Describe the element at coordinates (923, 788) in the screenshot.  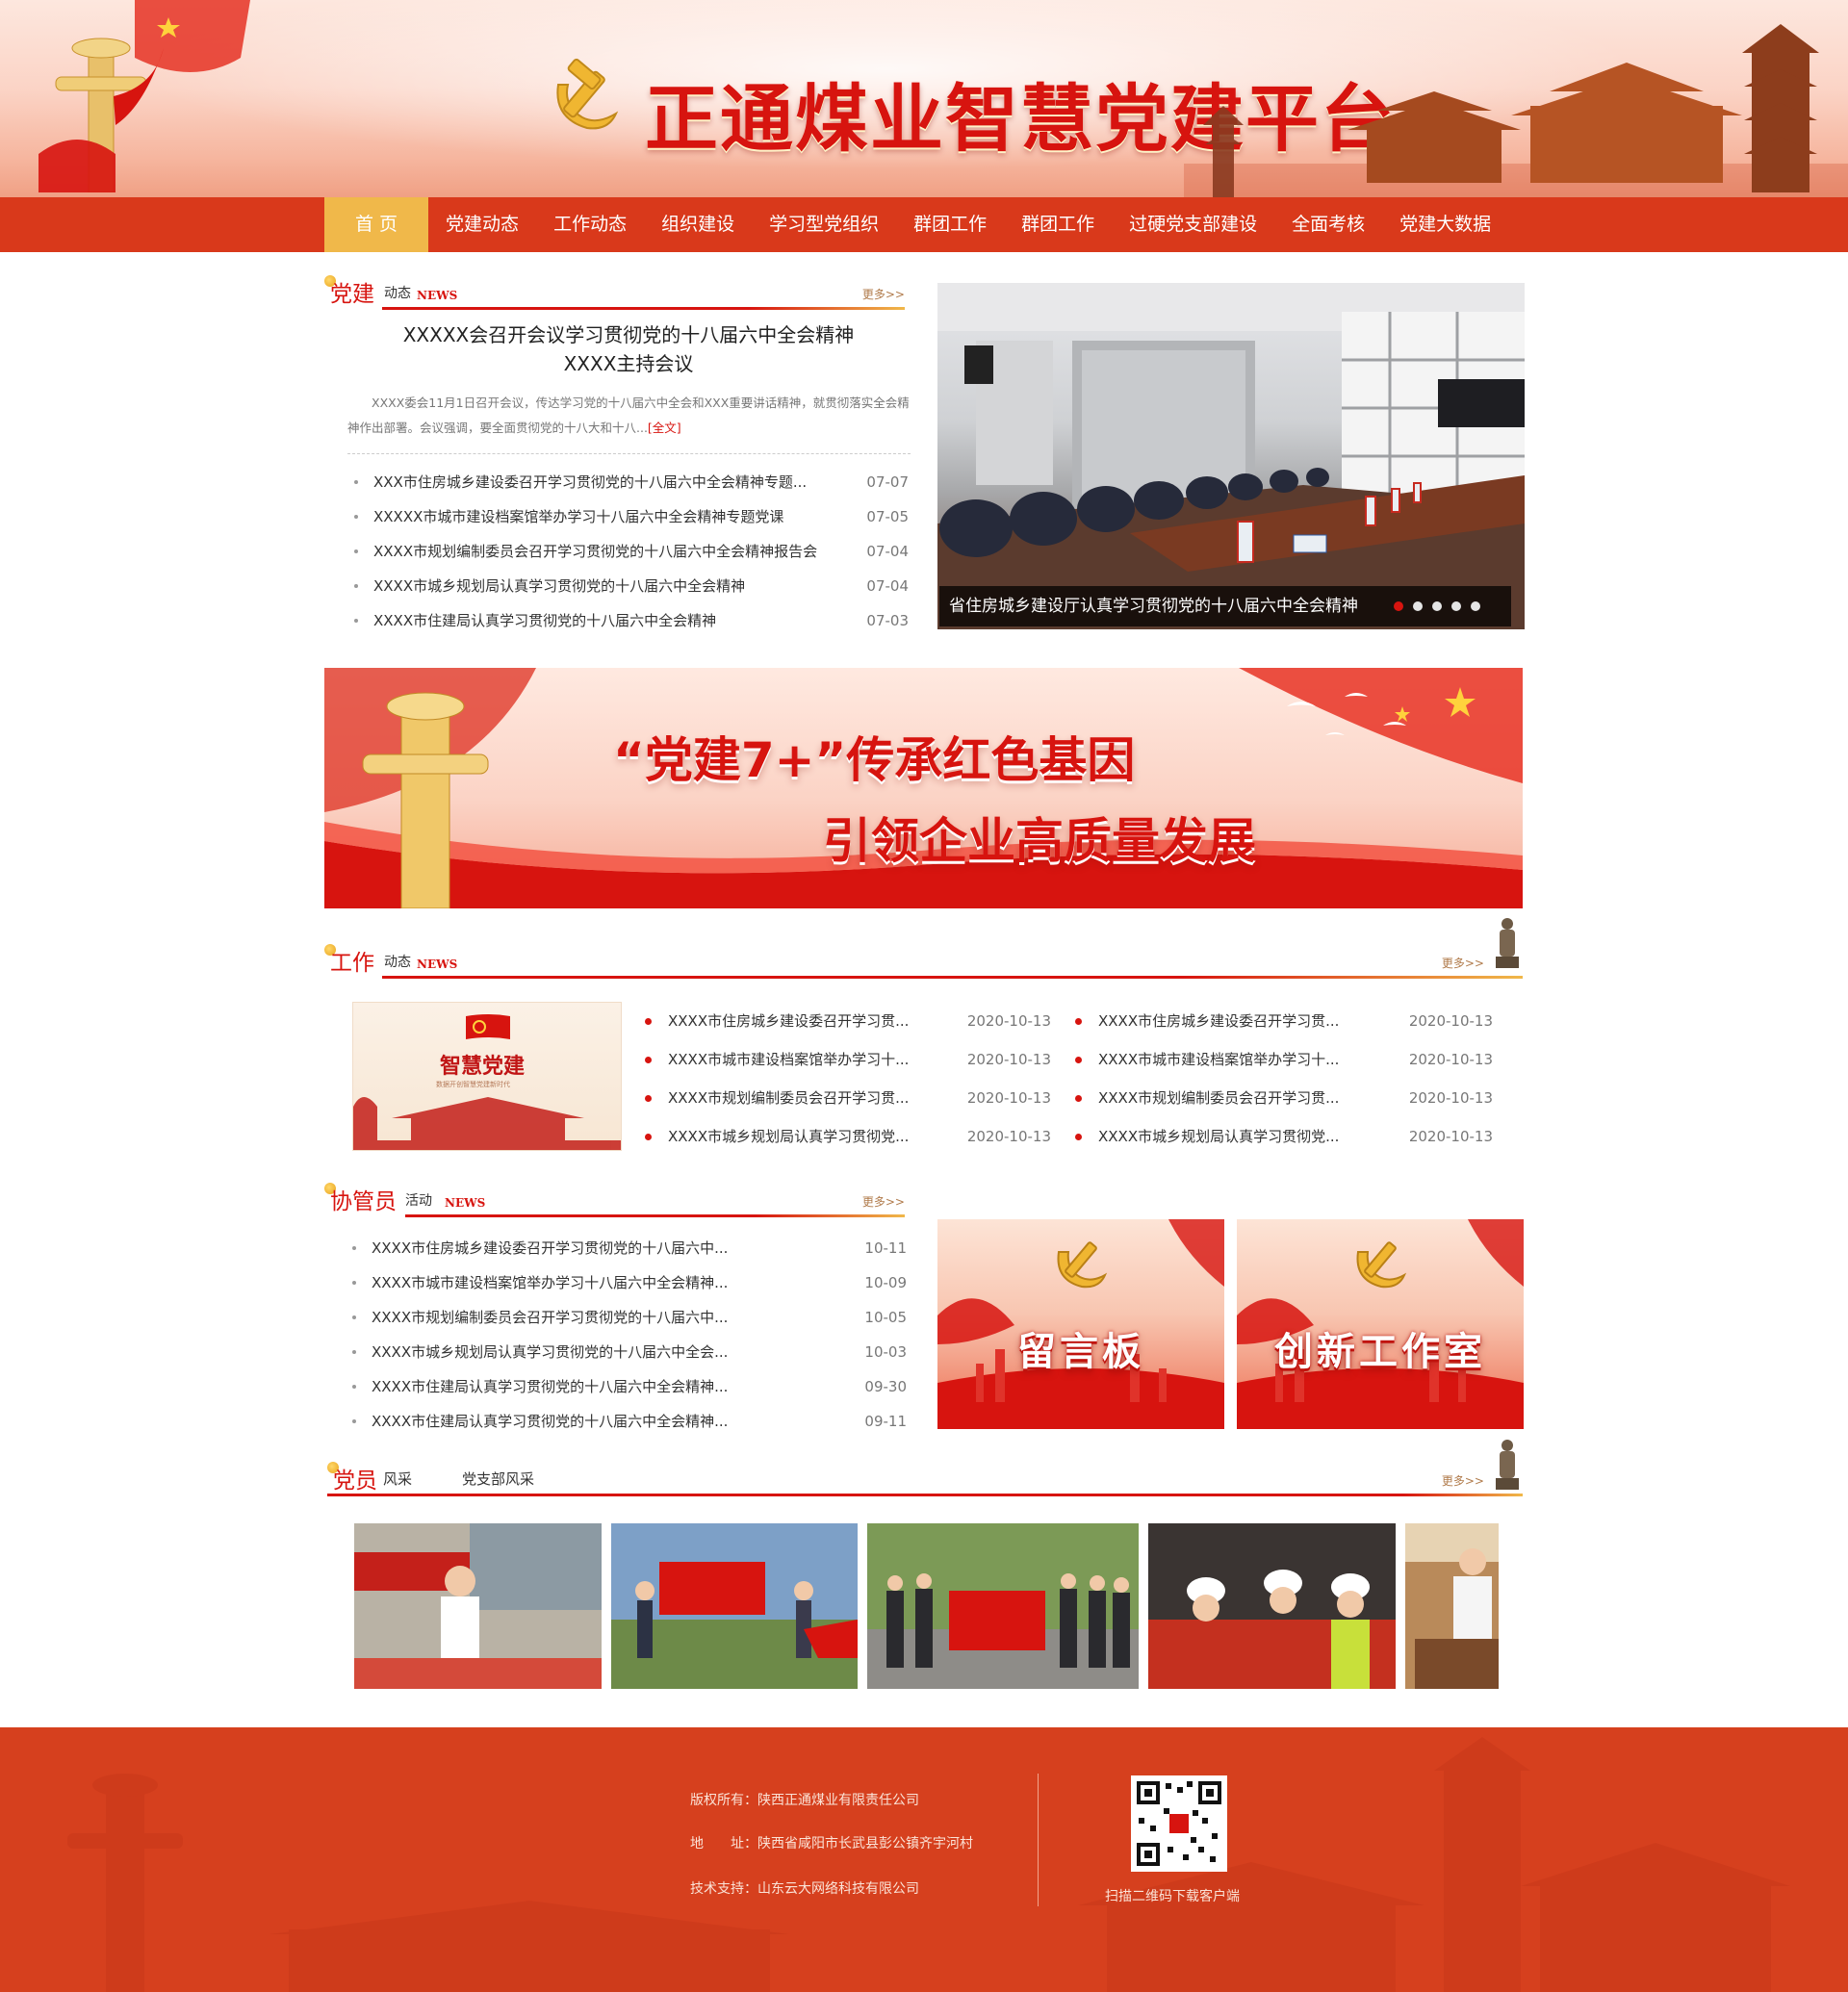
I see `promo-banner: “党建7+”传承红色基因 引领企业高质量发展` at that location.